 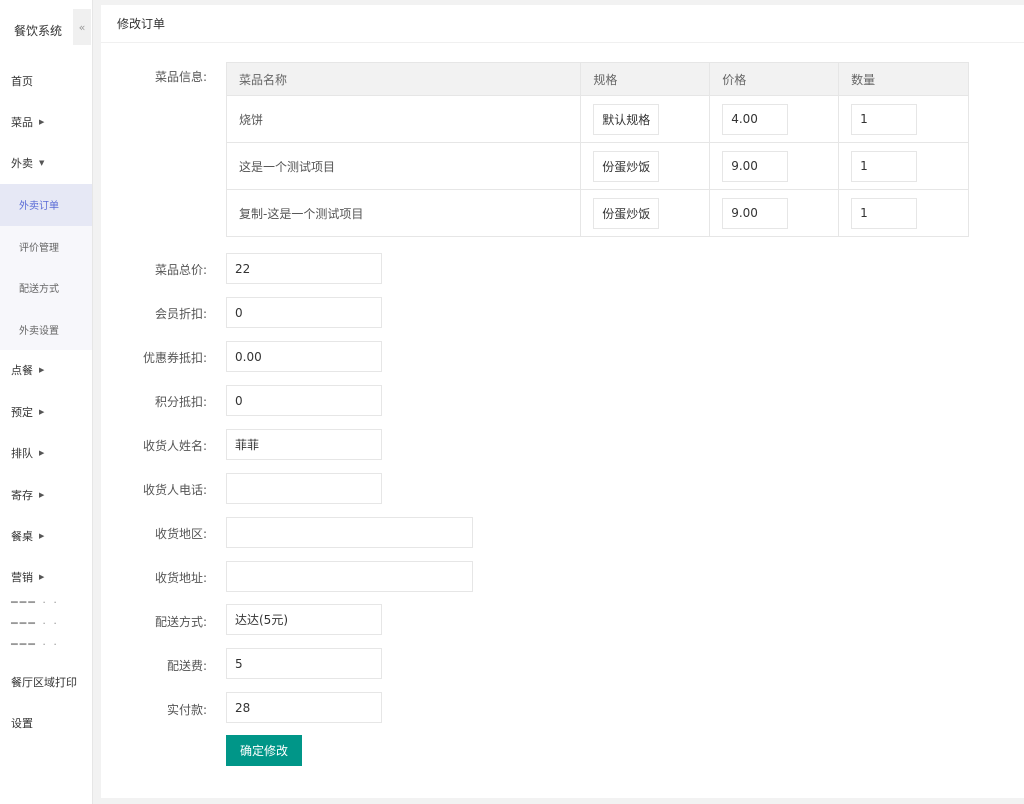 What do you see at coordinates (46, 494) in the screenshot?
I see `sidebar-item-storage: 寄存 ▶` at bounding box center [46, 494].